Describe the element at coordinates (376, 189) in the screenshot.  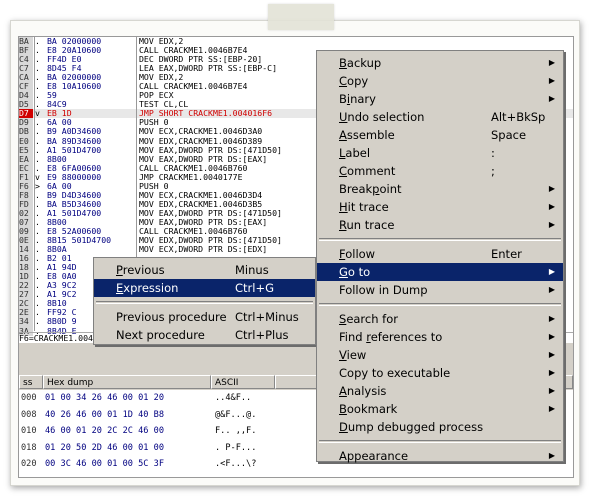
I see `mnemonic-underline: p` at that location.